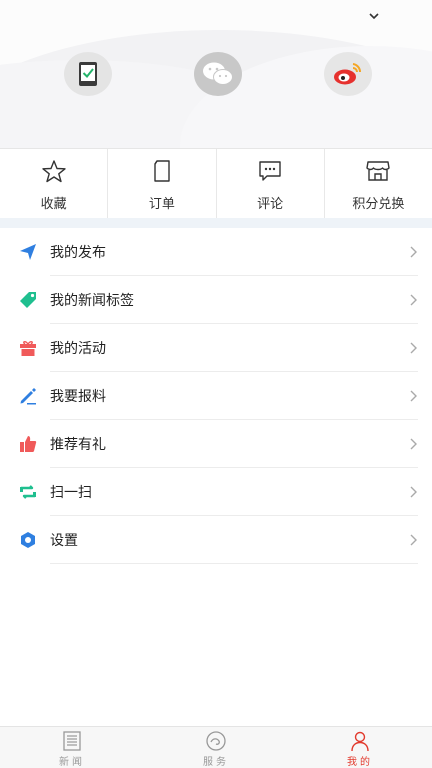 This screenshot has width=432, height=768. Describe the element at coordinates (92, 301) in the screenshot. I see `menu-item-label: 我的新闻标签` at that location.